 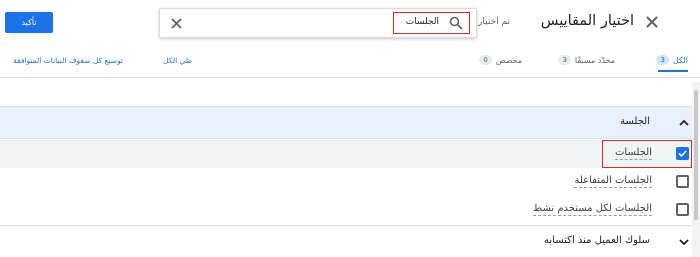 What do you see at coordinates (176, 23) in the screenshot?
I see `clear-search-icon` at bounding box center [176, 23].